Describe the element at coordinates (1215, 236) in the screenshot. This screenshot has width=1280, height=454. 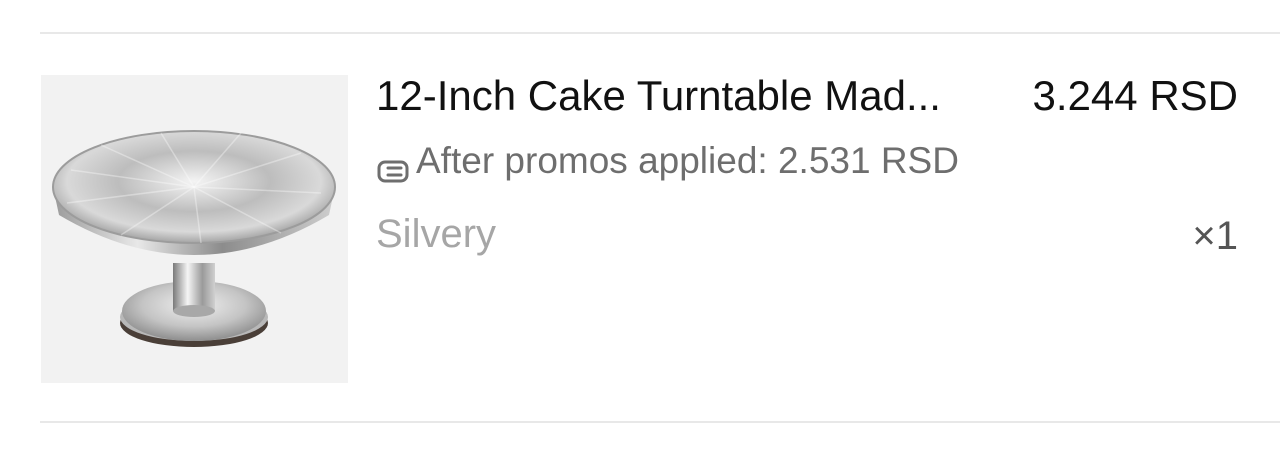
I see `quantity-label: ×1` at that location.